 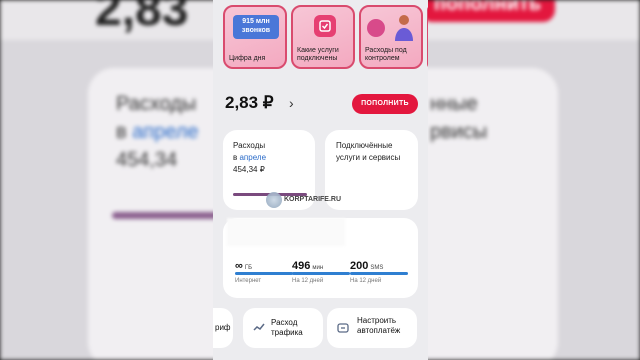 What do you see at coordinates (325, 26) in the screenshot?
I see `checklist-icon` at bounding box center [325, 26].